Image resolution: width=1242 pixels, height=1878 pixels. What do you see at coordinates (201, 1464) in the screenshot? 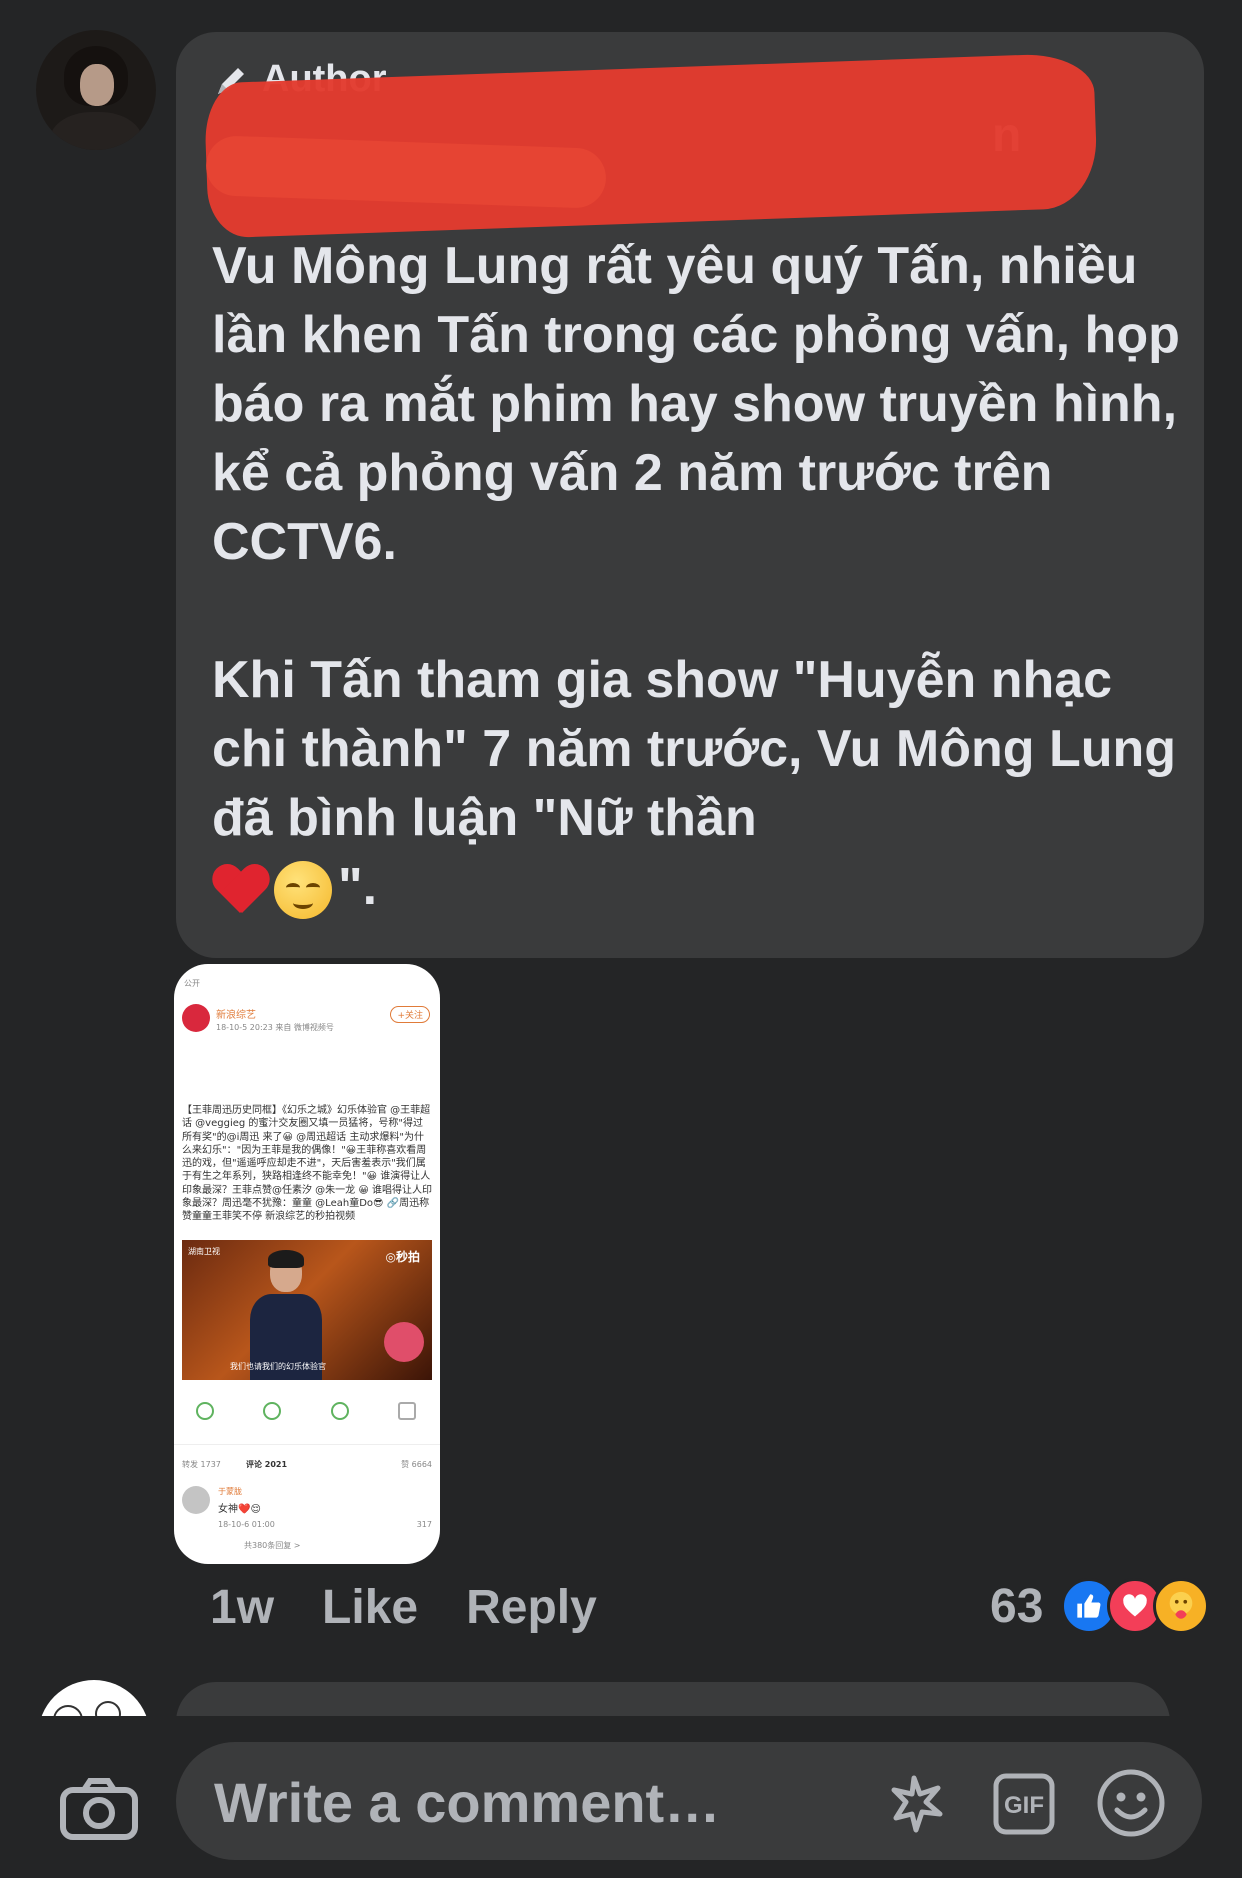
I see `repost-count: 转发 1737` at bounding box center [201, 1464].